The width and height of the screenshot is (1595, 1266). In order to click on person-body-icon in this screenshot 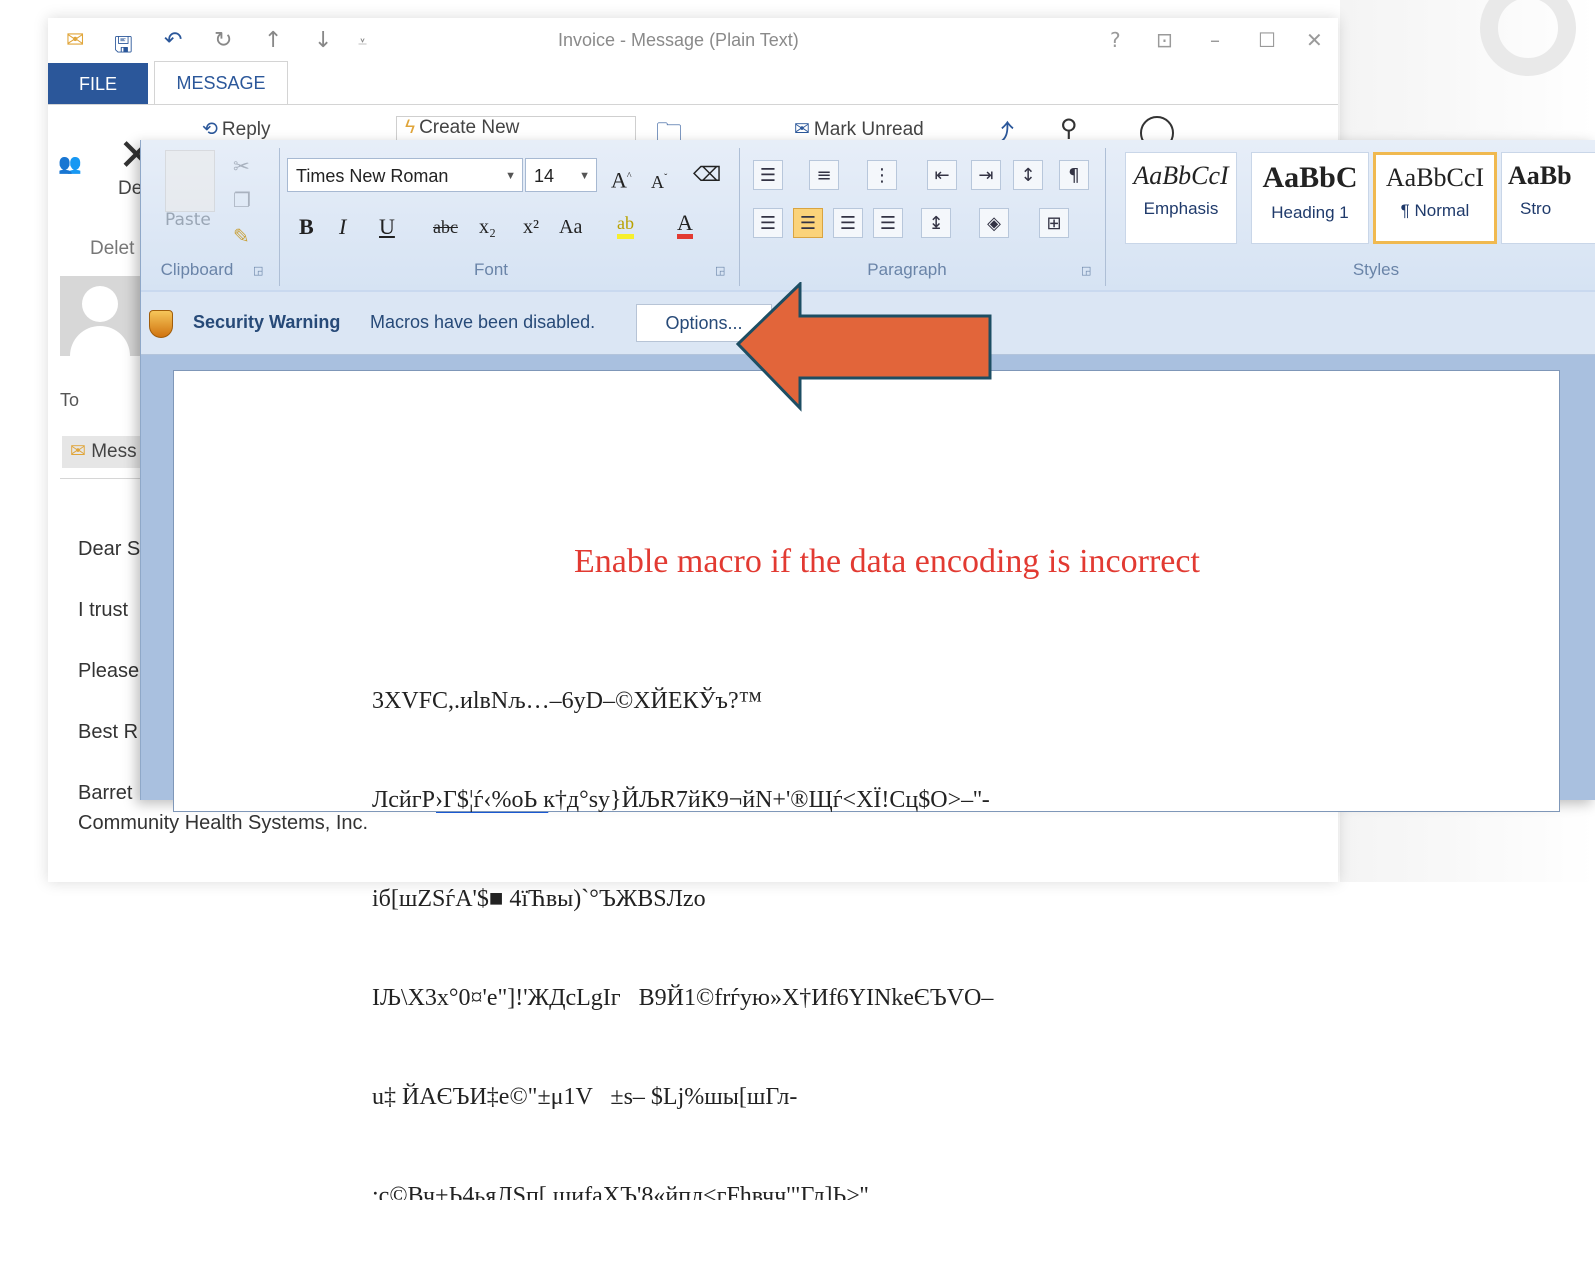, I will do `click(100, 341)`.